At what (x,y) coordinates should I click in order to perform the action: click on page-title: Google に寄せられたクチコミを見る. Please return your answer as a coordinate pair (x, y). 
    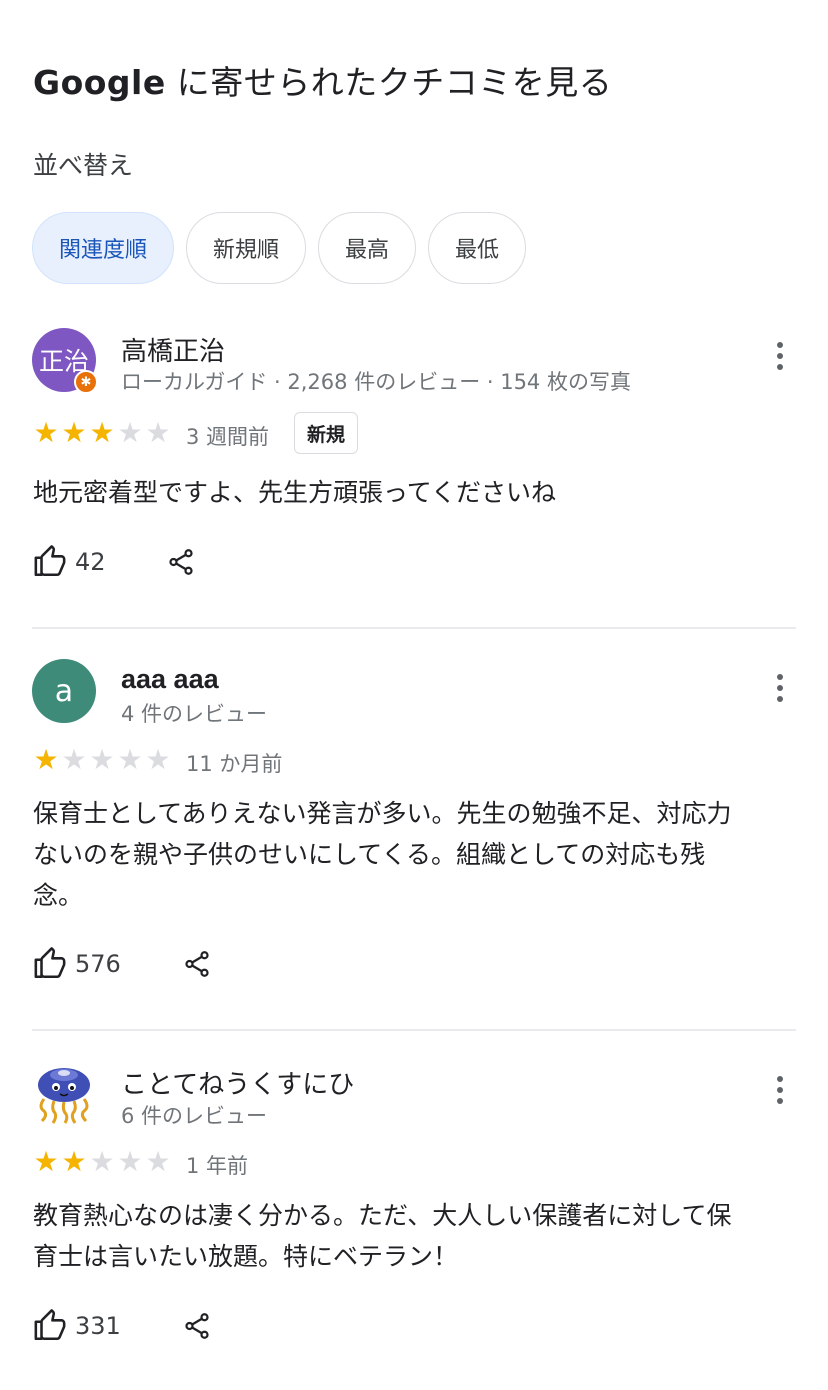
    Looking at the image, I should click on (322, 80).